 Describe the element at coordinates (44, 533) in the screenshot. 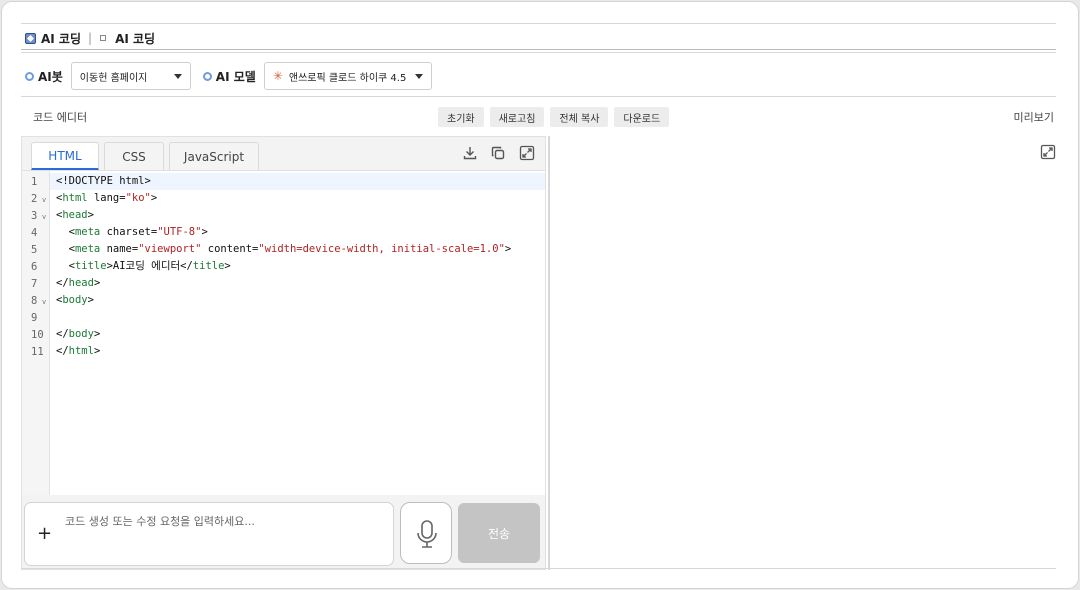

I see `add-attachment-button: +` at that location.